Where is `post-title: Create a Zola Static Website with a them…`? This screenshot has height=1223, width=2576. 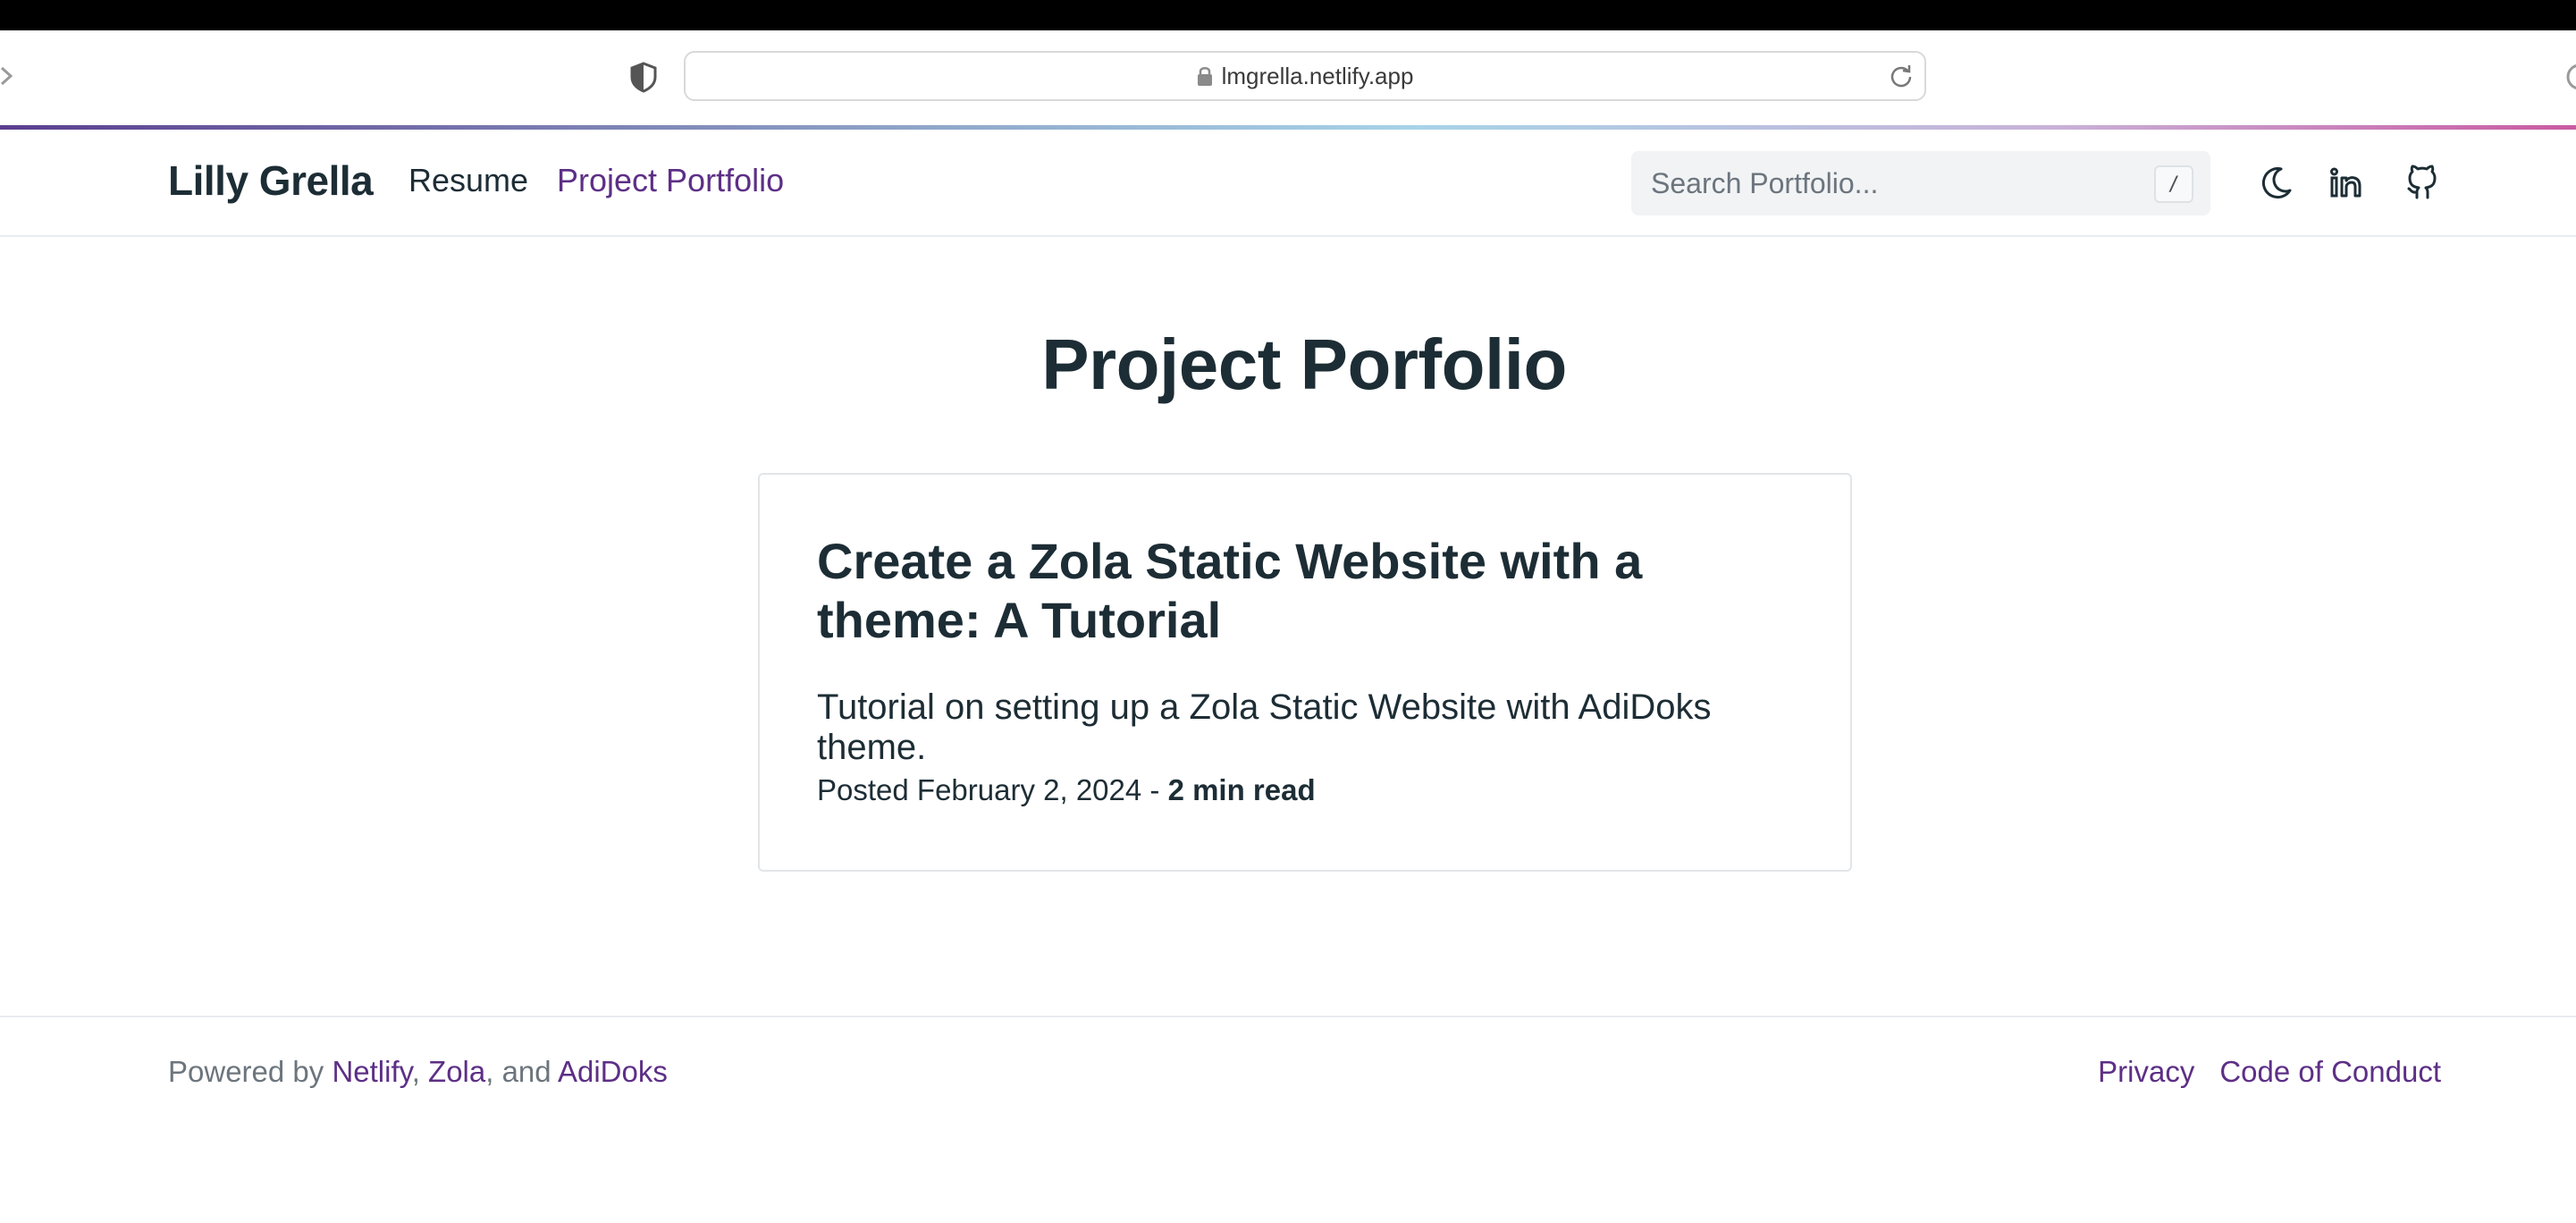
post-title: Create a Zola Static Website with a them… is located at coordinates (1300, 591).